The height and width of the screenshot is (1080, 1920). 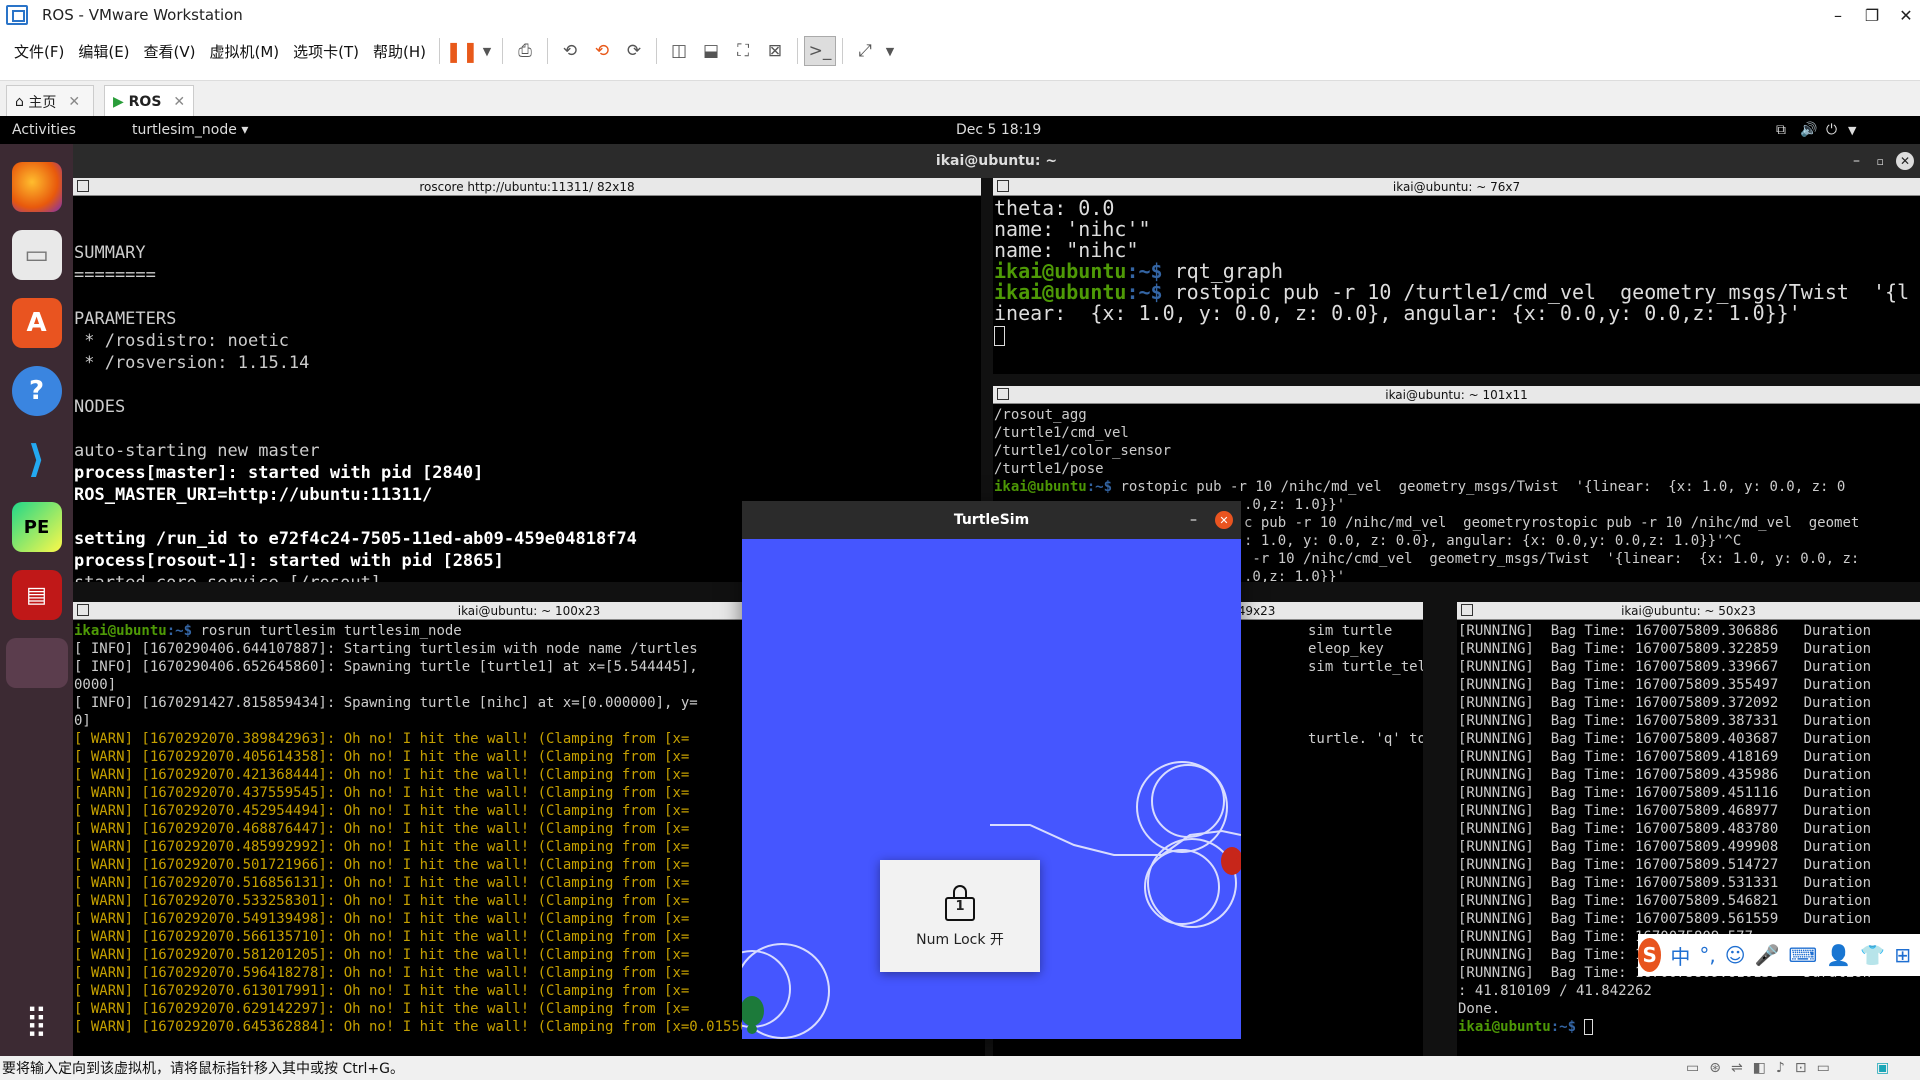 What do you see at coordinates (36, 595) in the screenshot?
I see `terminal-app-icon: ▤` at bounding box center [36, 595].